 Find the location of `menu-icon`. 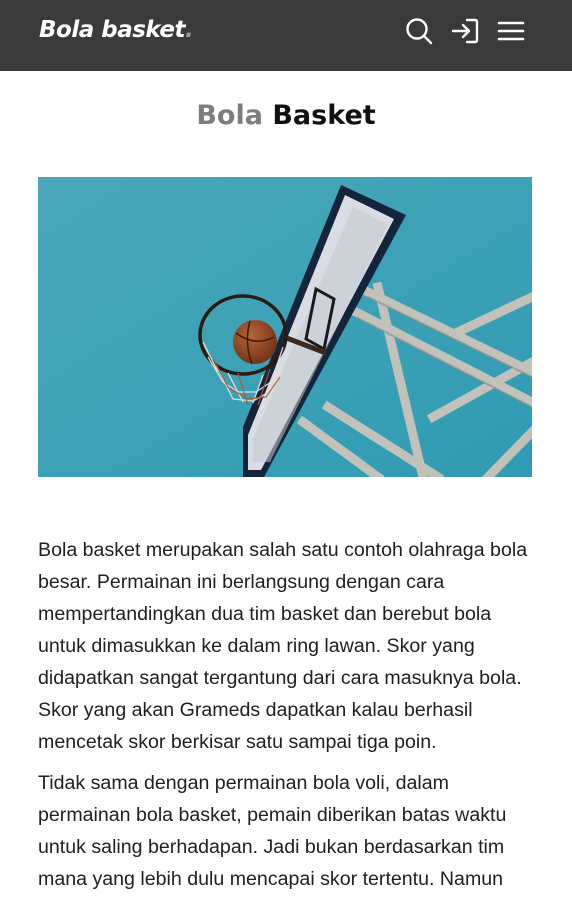

menu-icon is located at coordinates (511, 31).